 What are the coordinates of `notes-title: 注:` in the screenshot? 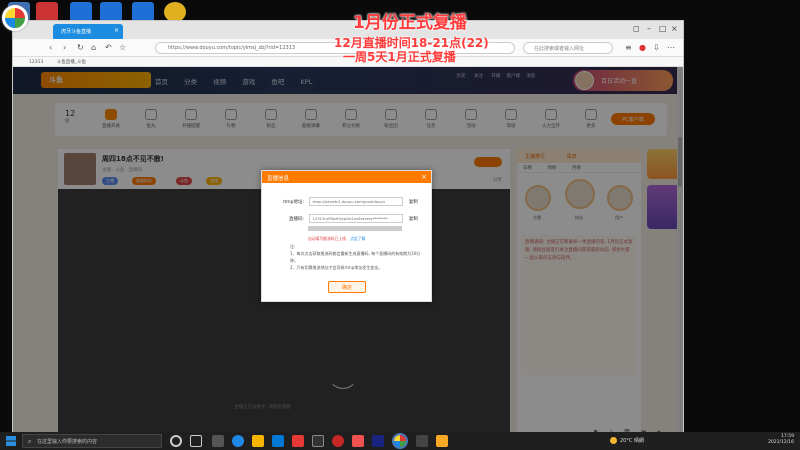 It's located at (293, 246).